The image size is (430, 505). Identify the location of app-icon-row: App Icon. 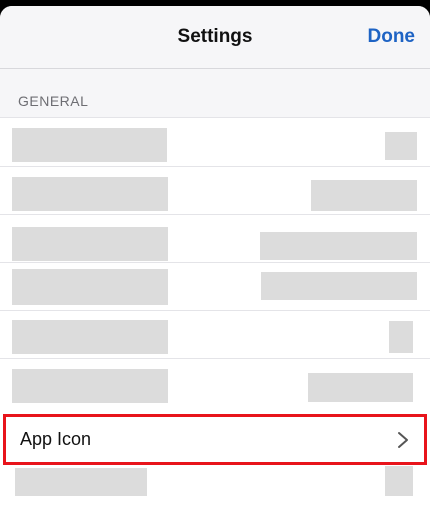
(215, 439).